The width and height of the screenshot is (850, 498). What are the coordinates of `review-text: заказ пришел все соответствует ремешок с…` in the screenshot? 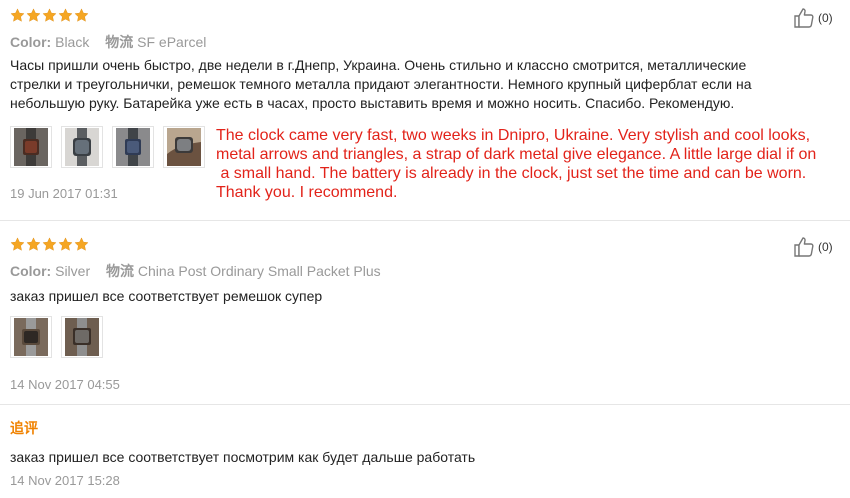 It's located at (166, 296).